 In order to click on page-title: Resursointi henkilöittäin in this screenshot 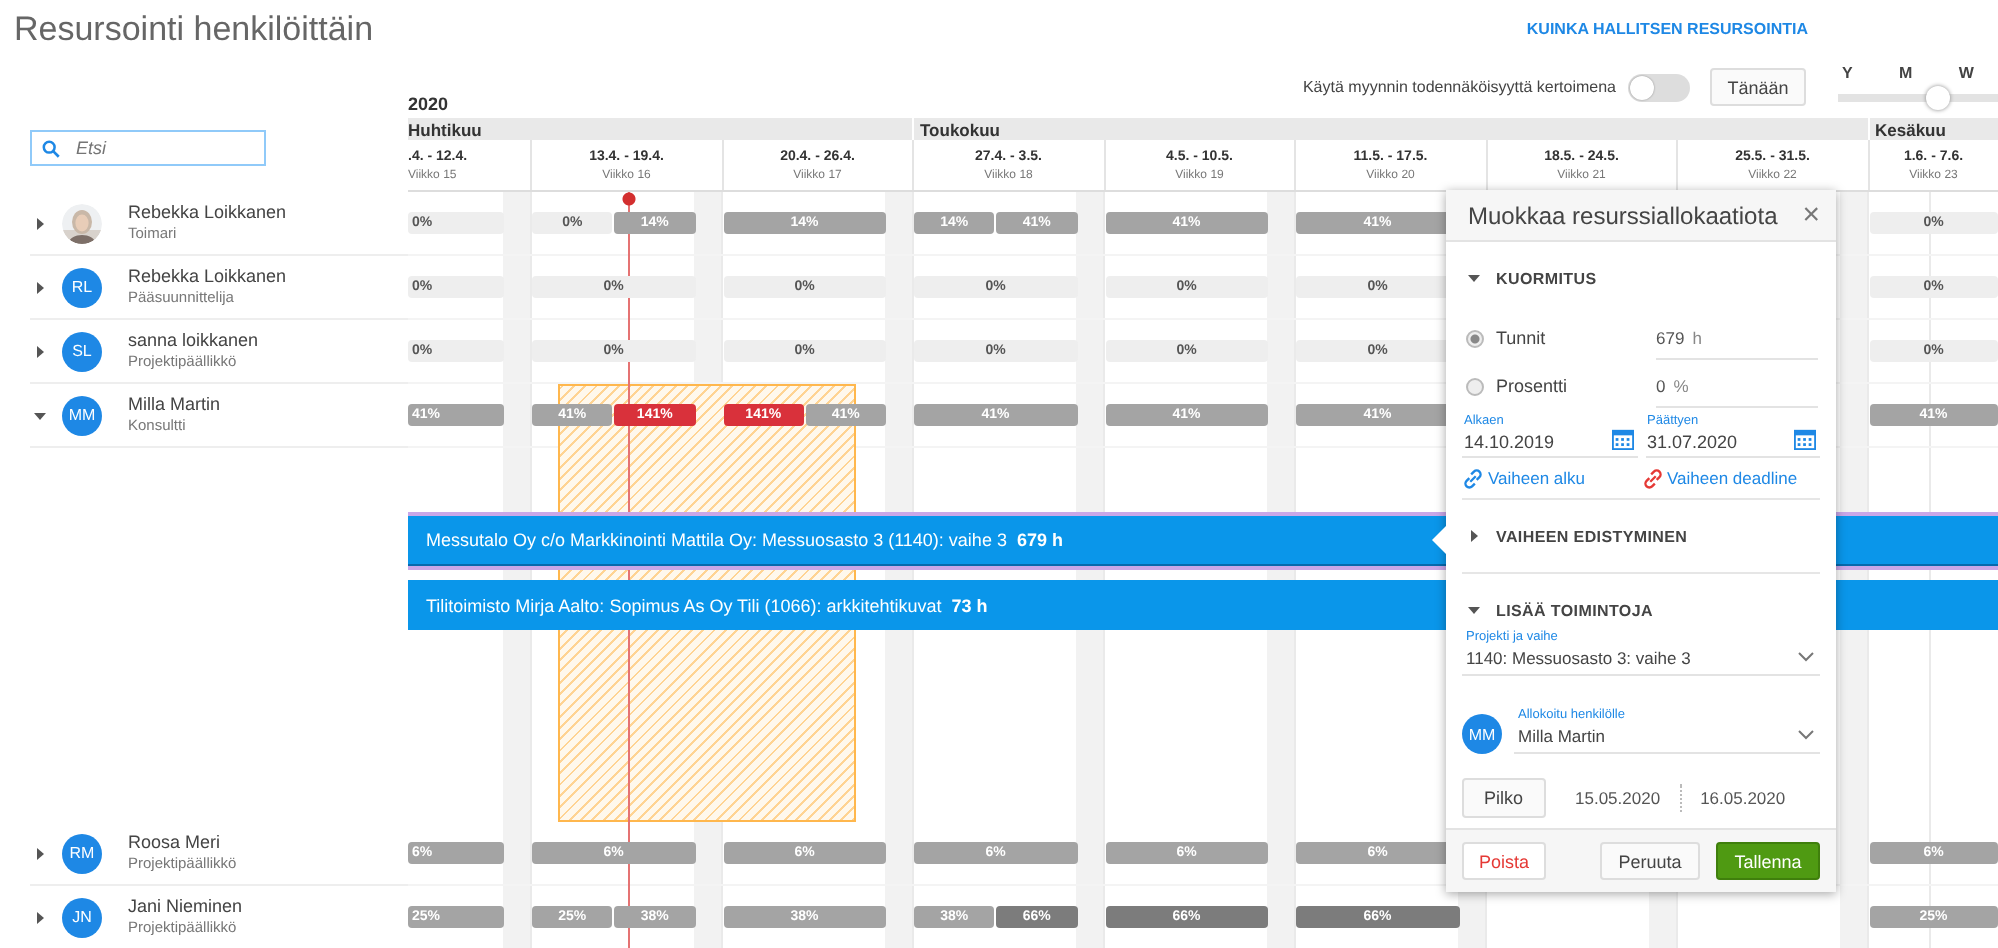, I will do `click(194, 30)`.